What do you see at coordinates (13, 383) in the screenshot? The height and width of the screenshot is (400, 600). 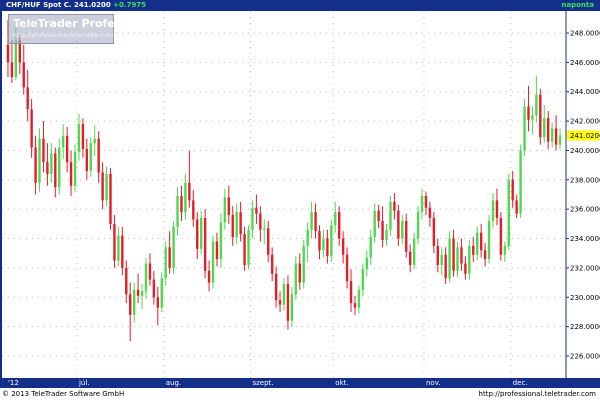 I see `x-tick-label: '12` at bounding box center [13, 383].